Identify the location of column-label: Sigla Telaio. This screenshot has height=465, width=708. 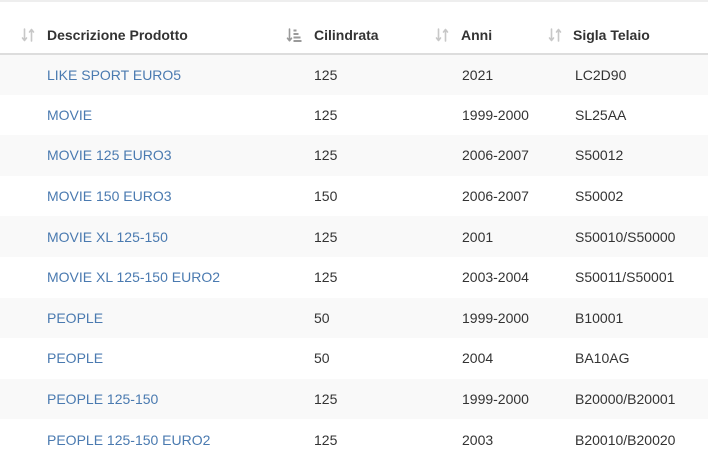
(611, 35).